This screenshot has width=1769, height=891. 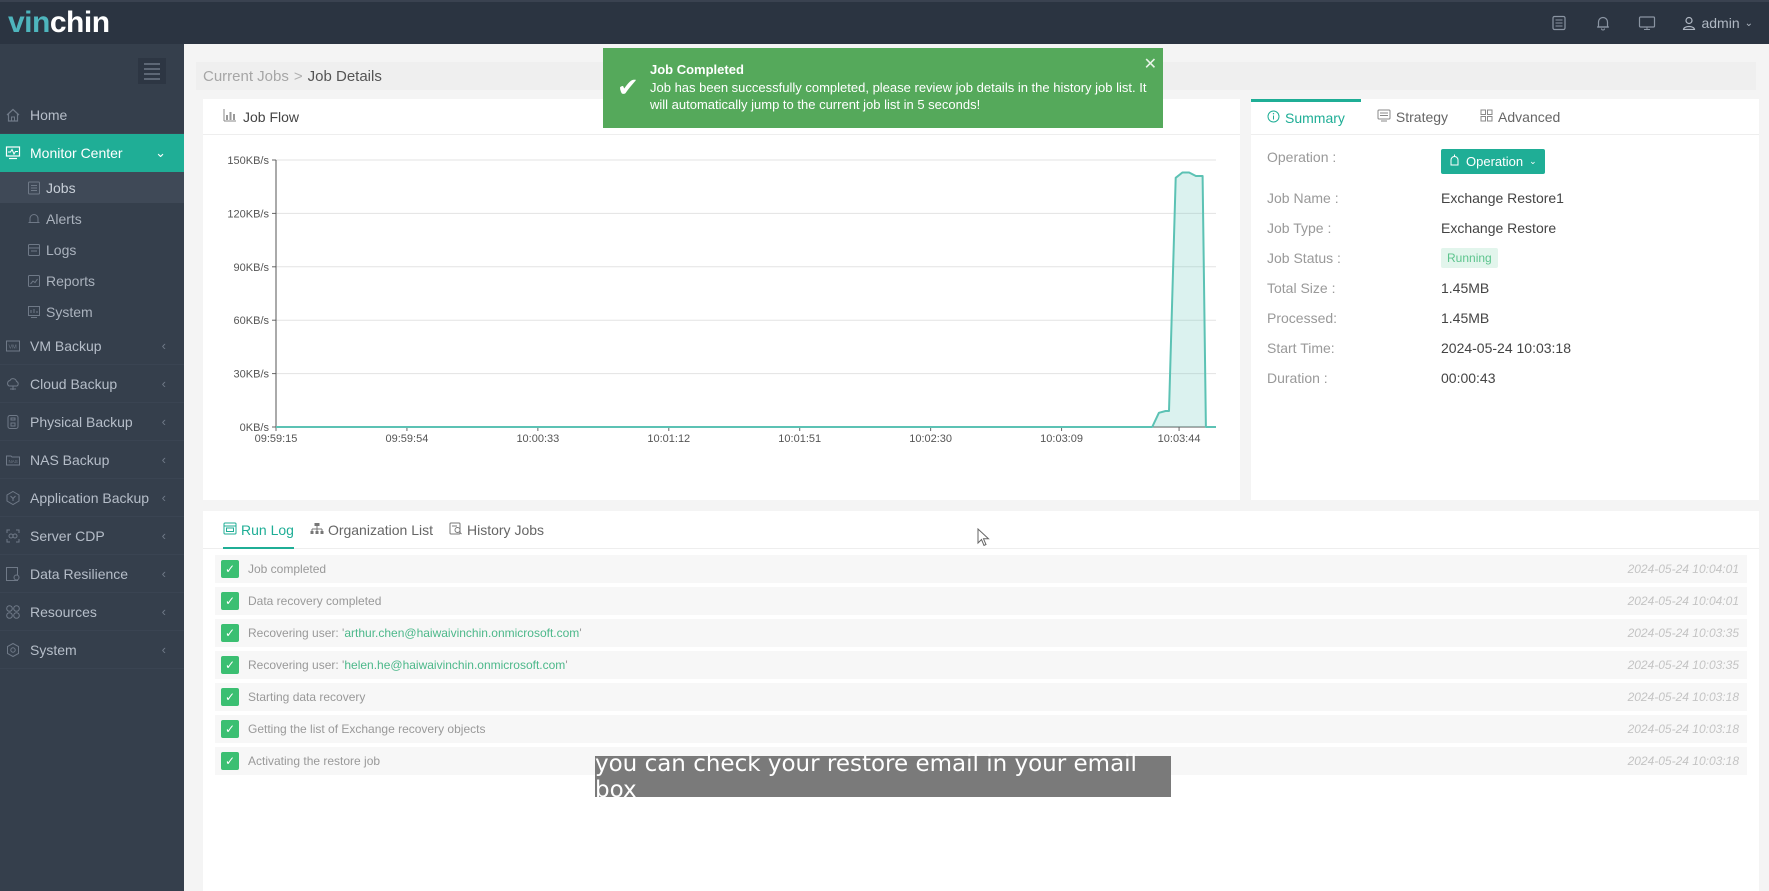 I want to click on tab-label: Summary, so click(x=1315, y=118).